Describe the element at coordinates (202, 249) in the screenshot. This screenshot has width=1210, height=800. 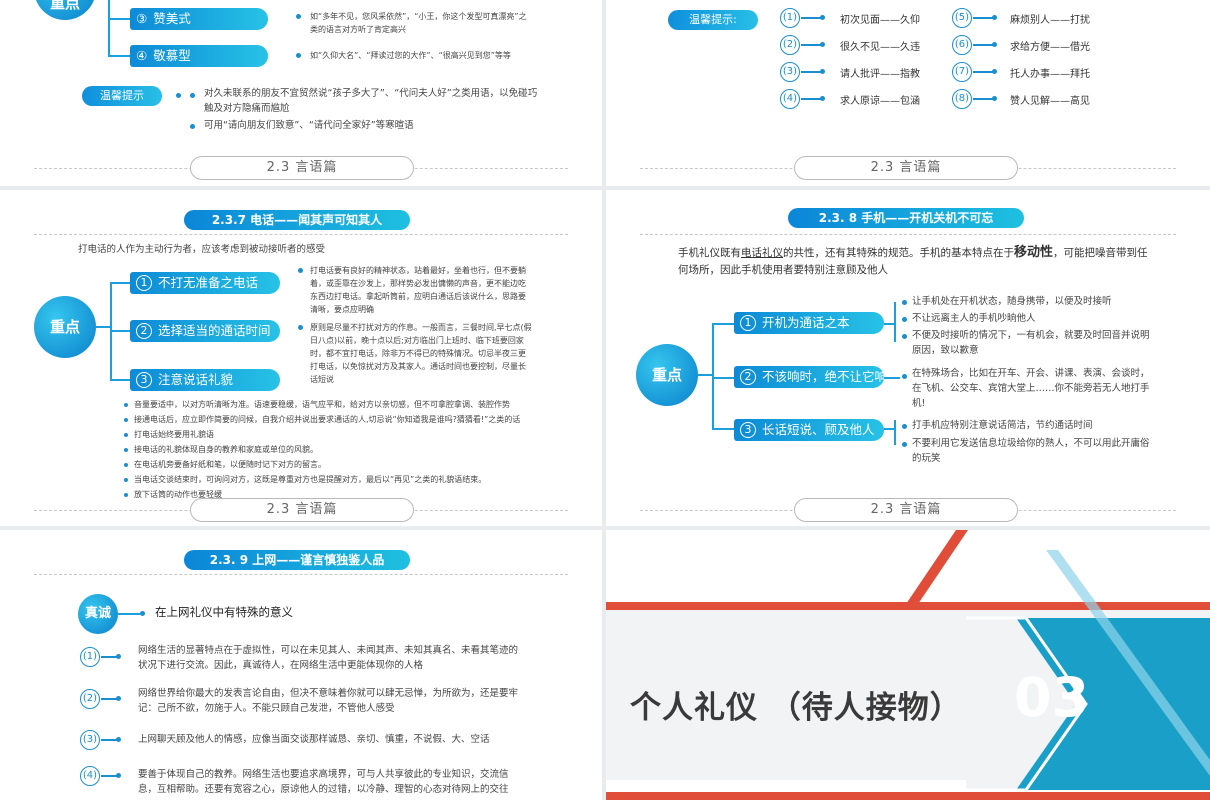
I see `intro-text: 打电话的人作为主动行为者，应该考虑到被动接听者的感受` at that location.